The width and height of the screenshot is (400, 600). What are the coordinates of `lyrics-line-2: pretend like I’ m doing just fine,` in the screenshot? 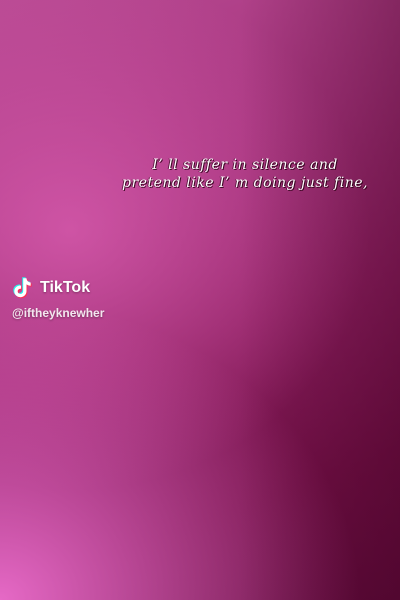 It's located at (245, 183).